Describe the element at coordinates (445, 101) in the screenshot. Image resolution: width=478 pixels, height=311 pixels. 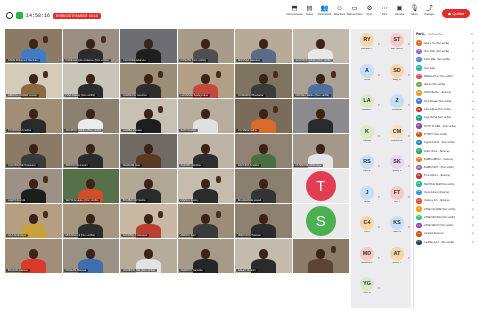
I see `participant-list-item: AM ALLA Rosalie (Non vérifié) ⊘` at that location.